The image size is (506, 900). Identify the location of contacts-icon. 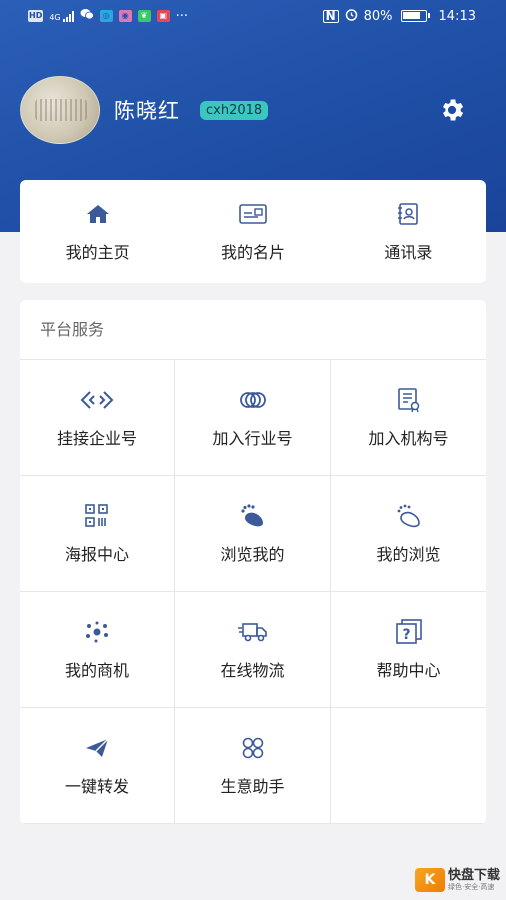
(408, 214).